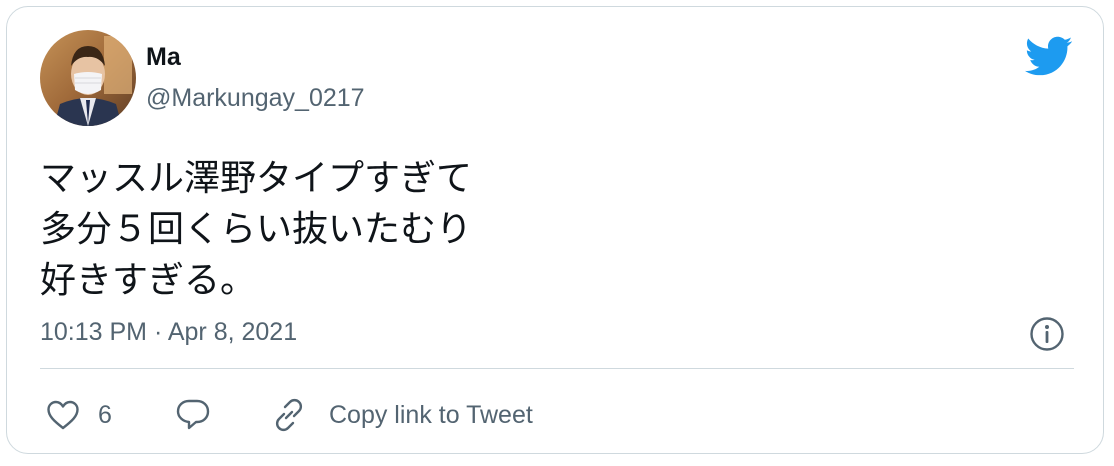 The width and height of the screenshot is (1114, 466). What do you see at coordinates (255, 98) in the screenshot?
I see `author-handle: @Markungay_0217` at bounding box center [255, 98].